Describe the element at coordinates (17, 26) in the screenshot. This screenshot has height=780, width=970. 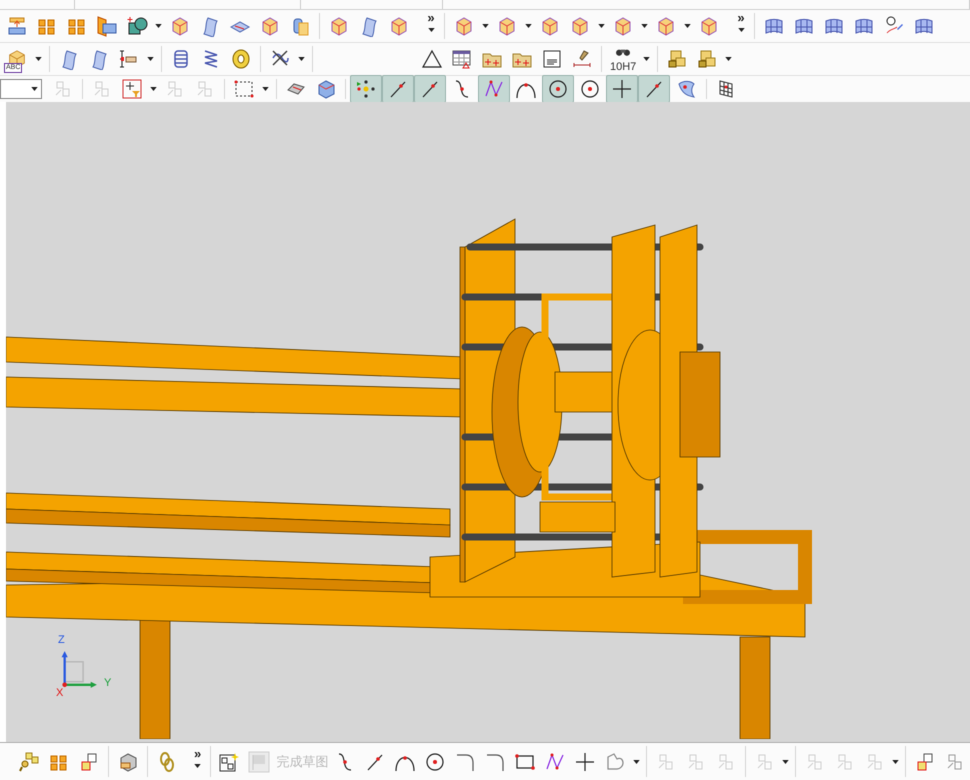
I see `box-arrow-icon` at that location.